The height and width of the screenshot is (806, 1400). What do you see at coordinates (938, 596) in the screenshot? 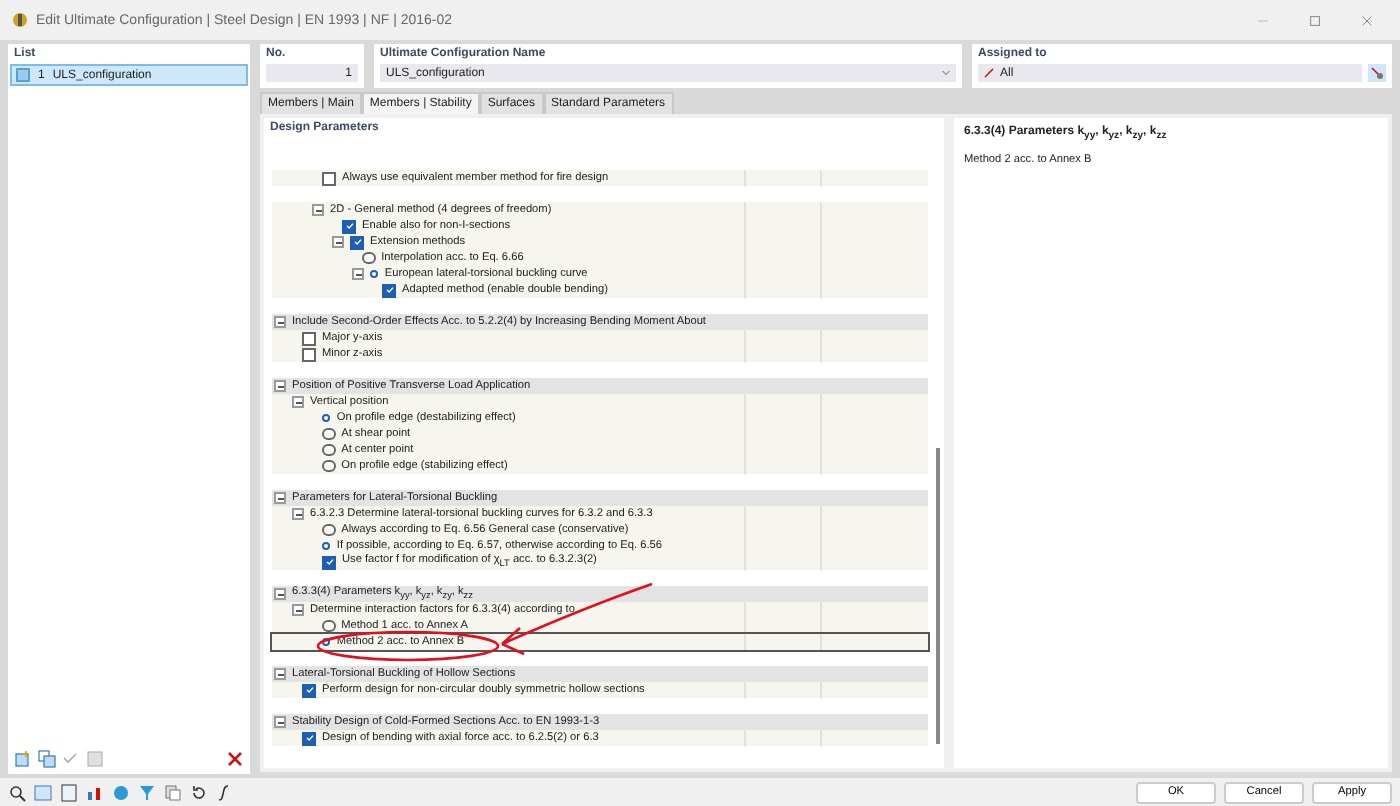
I see `scrollbar` at bounding box center [938, 596].